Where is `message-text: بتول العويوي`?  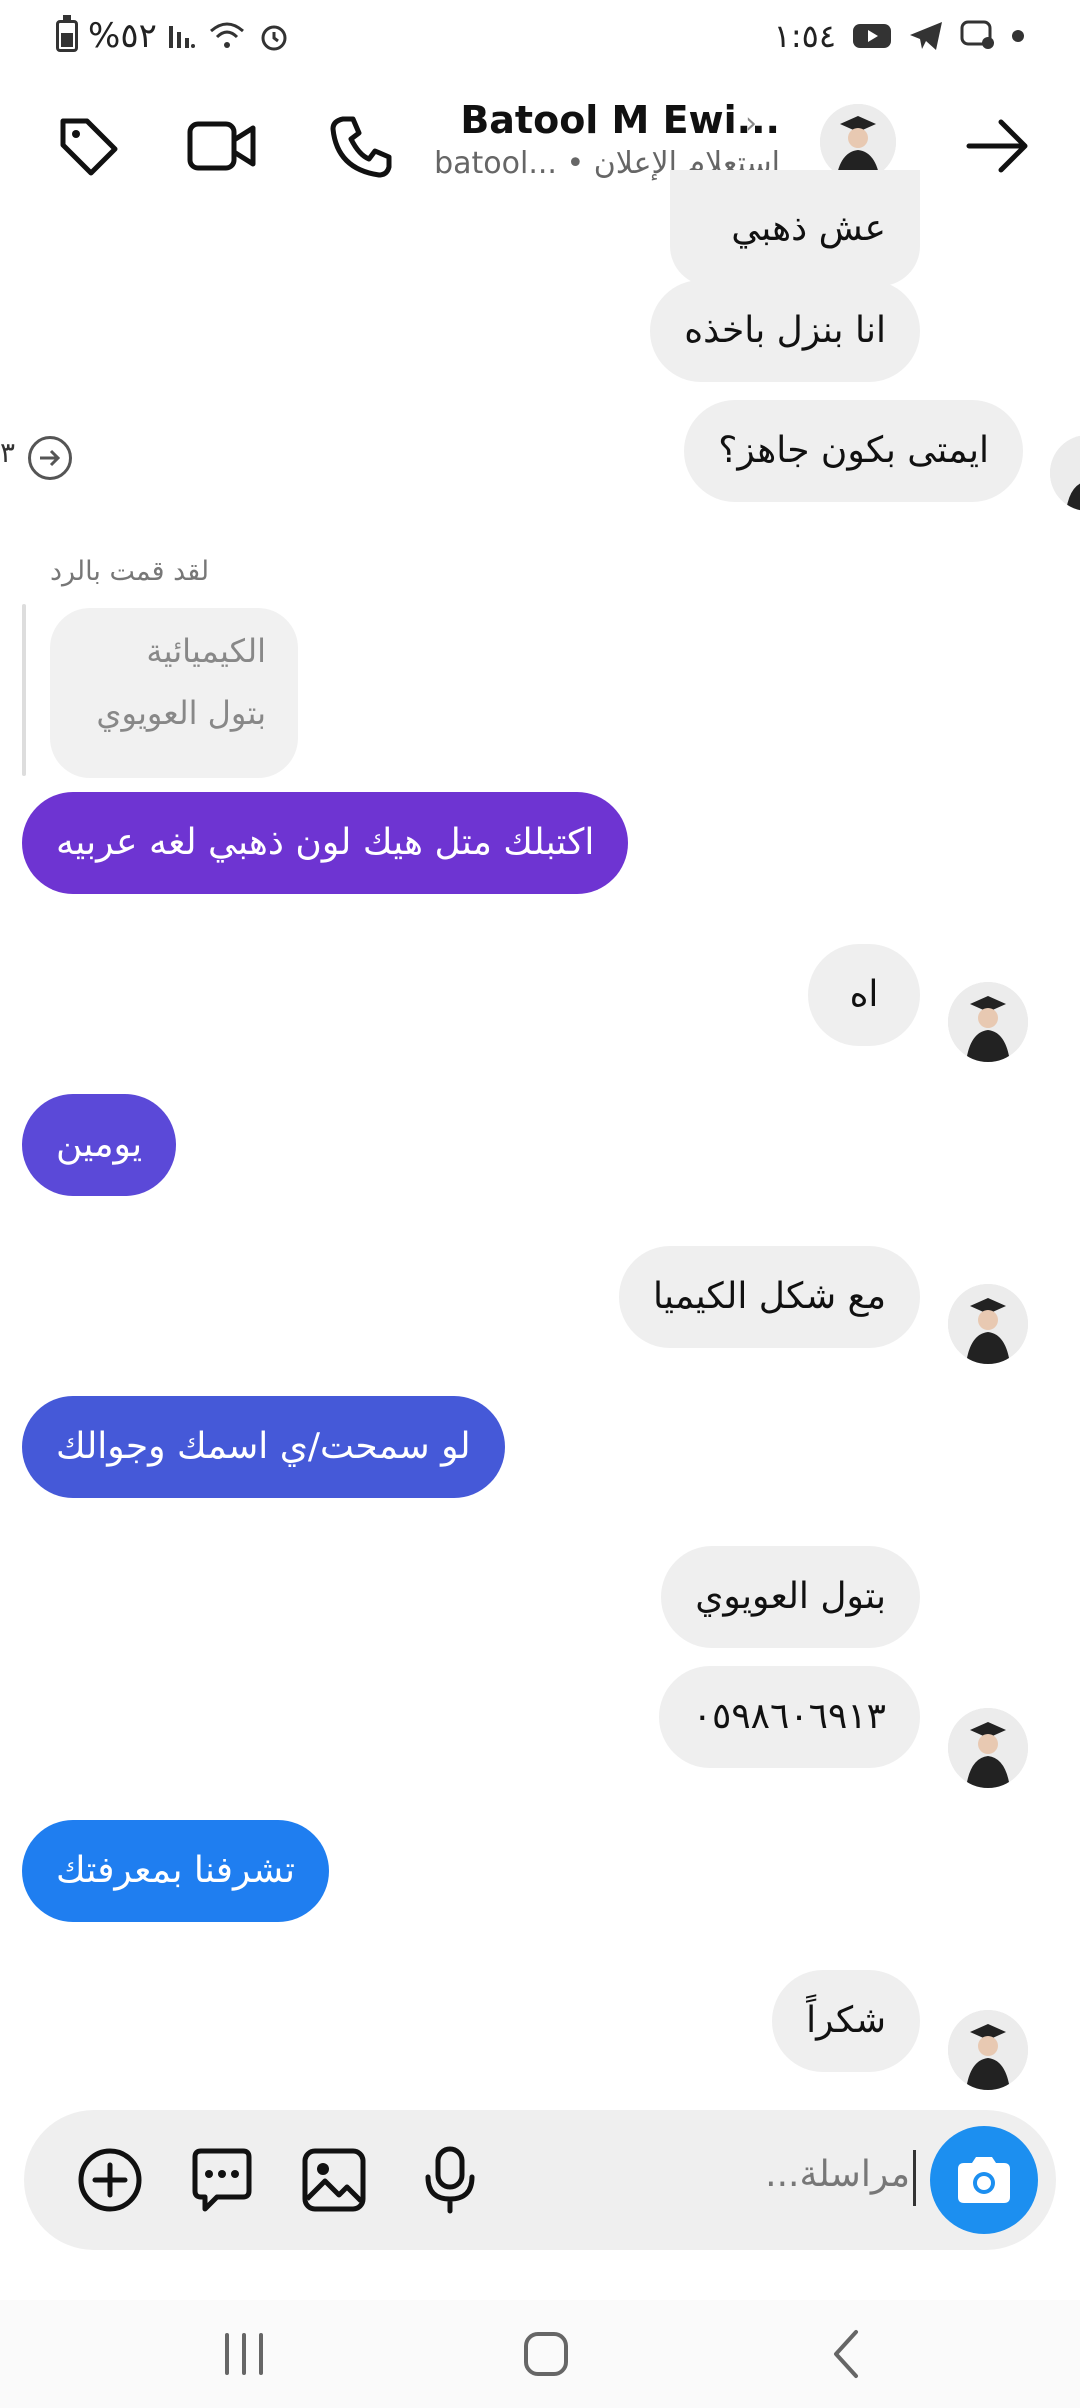 message-text: بتول العويوي is located at coordinates (790, 1596).